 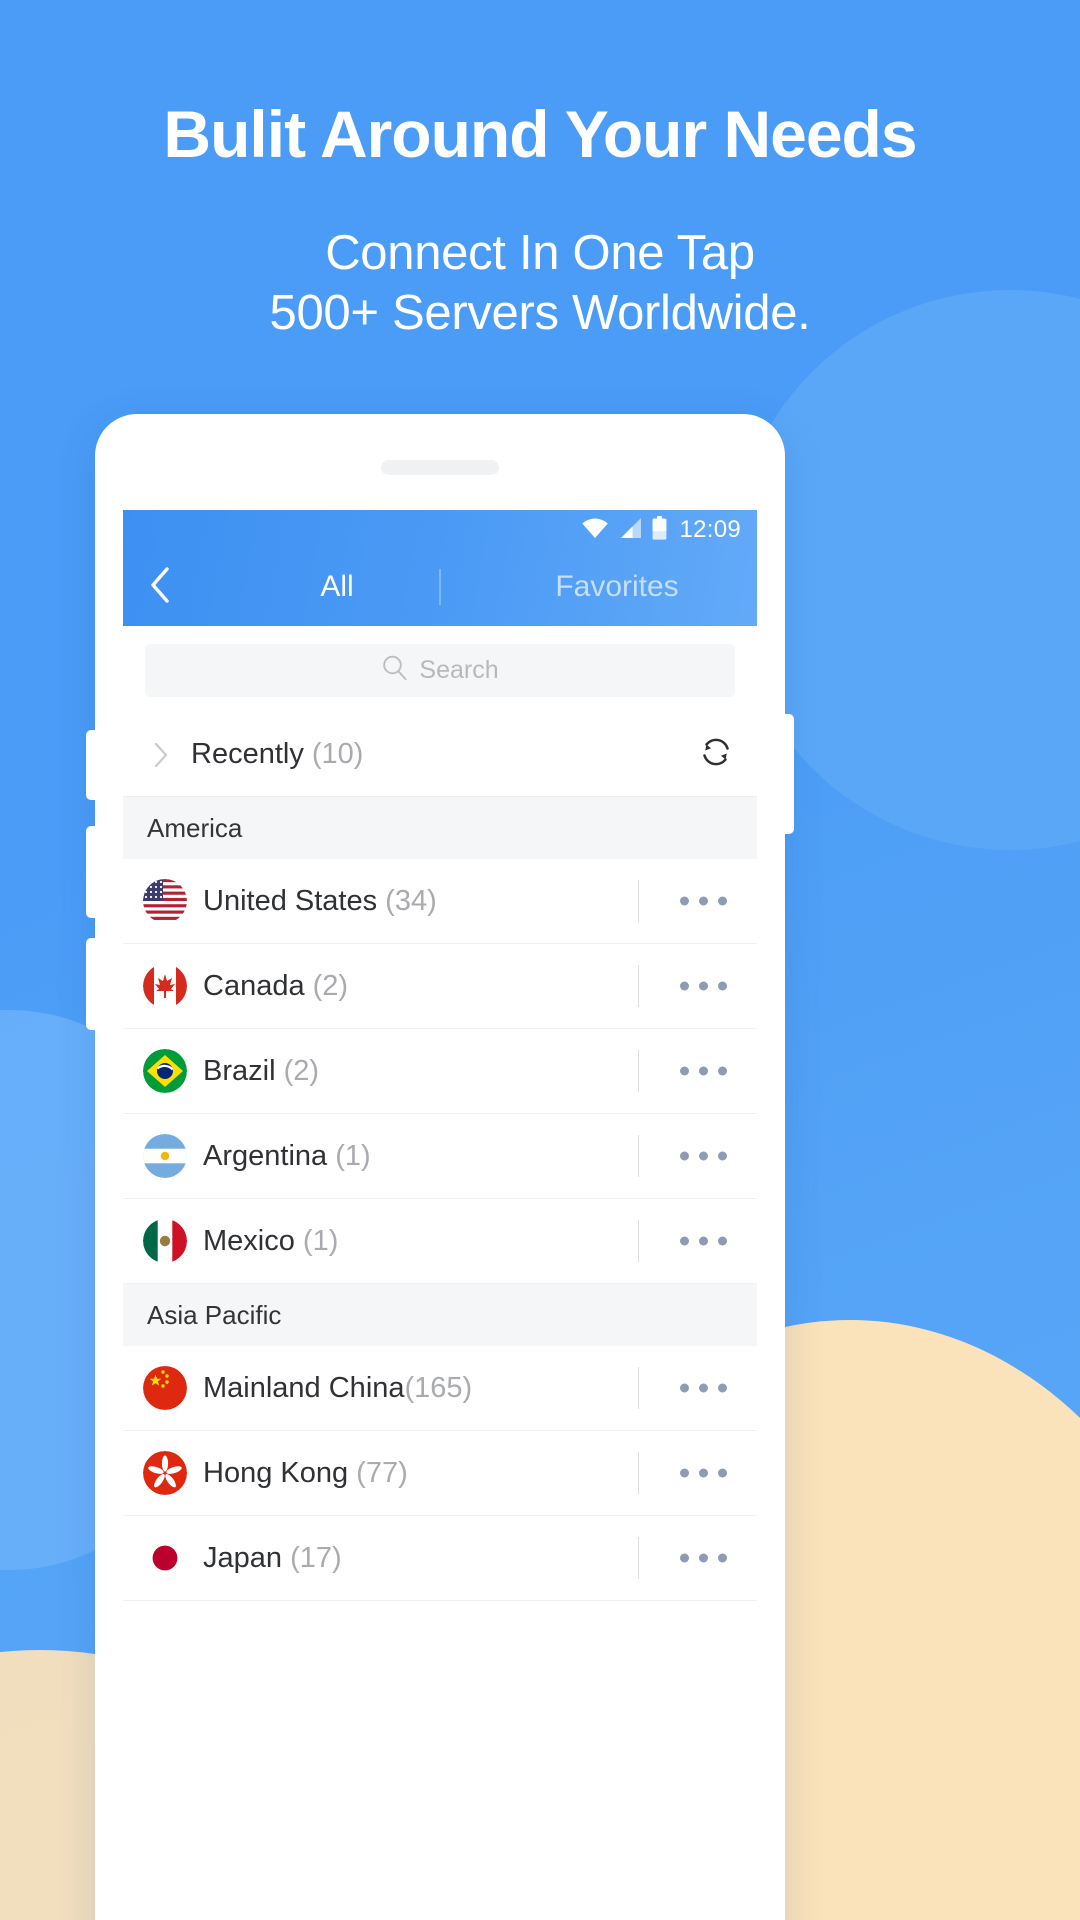 I want to click on country-row: Brazil (2), so click(x=440, y=1071).